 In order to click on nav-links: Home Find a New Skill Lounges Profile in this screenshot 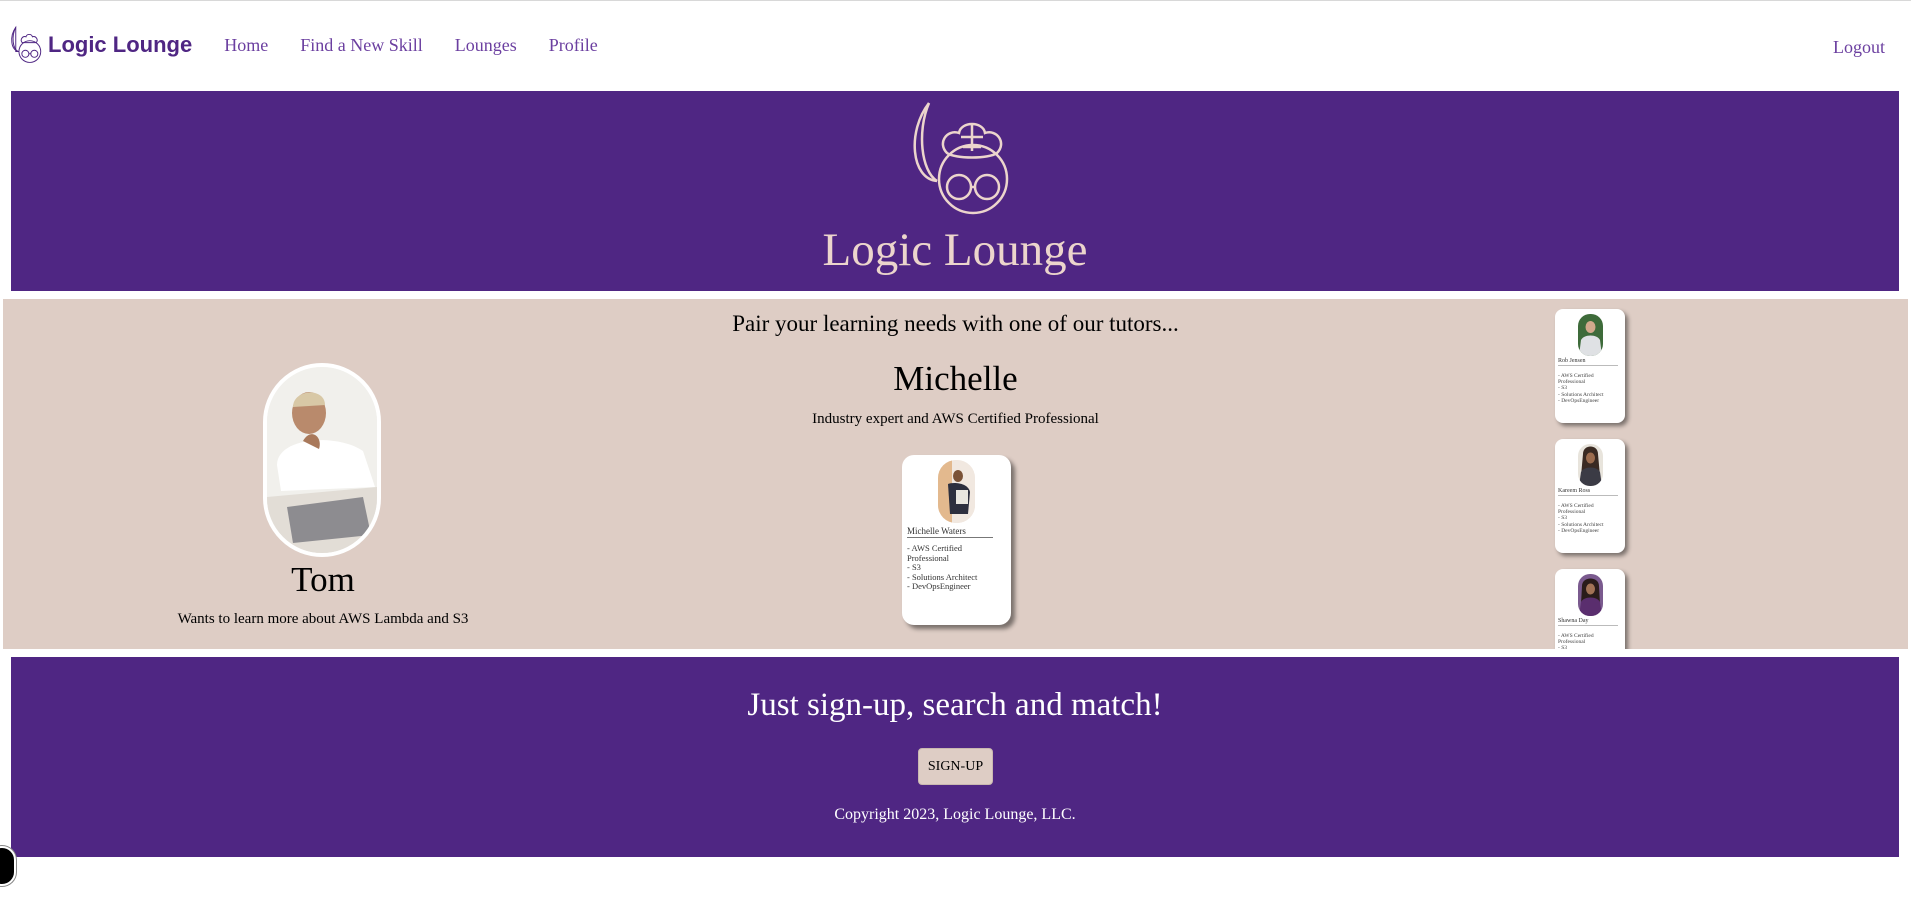, I will do `click(409, 45)`.